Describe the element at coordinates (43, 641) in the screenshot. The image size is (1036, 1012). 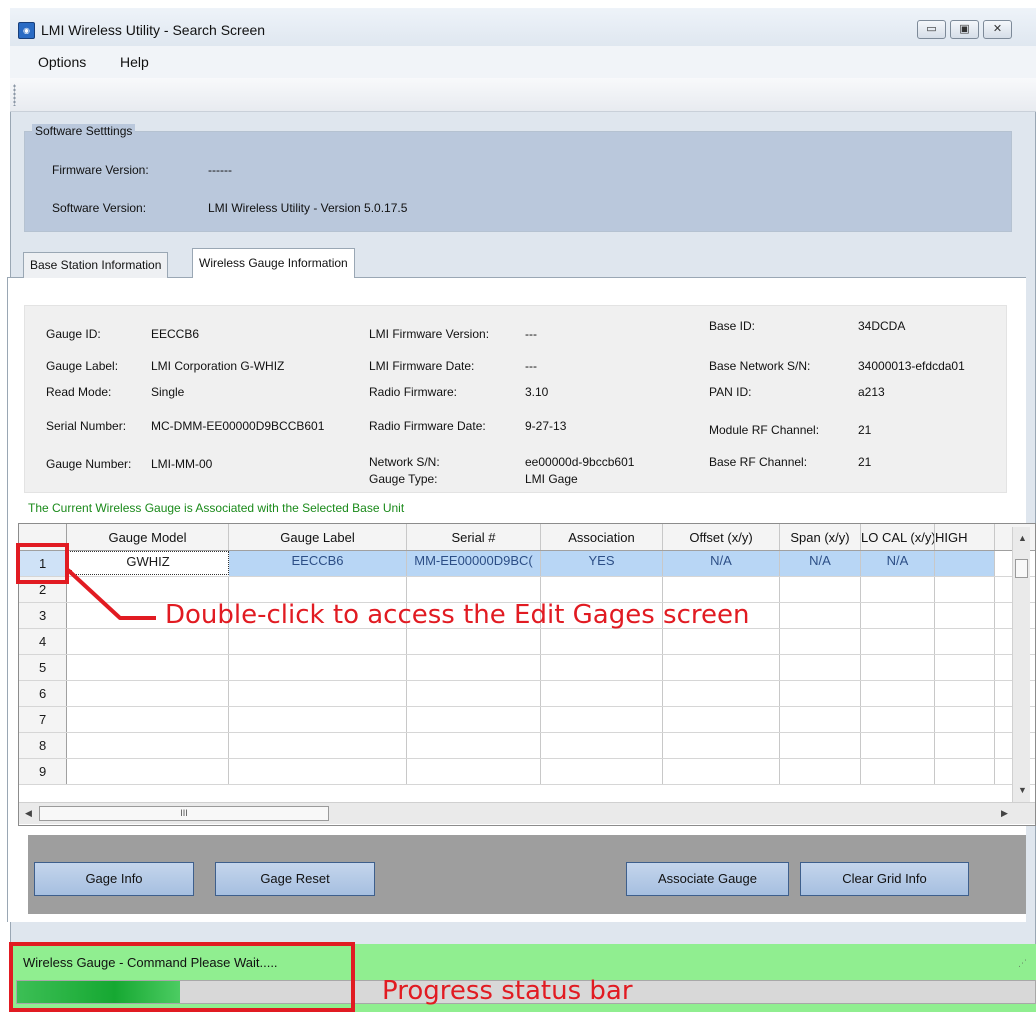
I see `row-number: 4` at that location.